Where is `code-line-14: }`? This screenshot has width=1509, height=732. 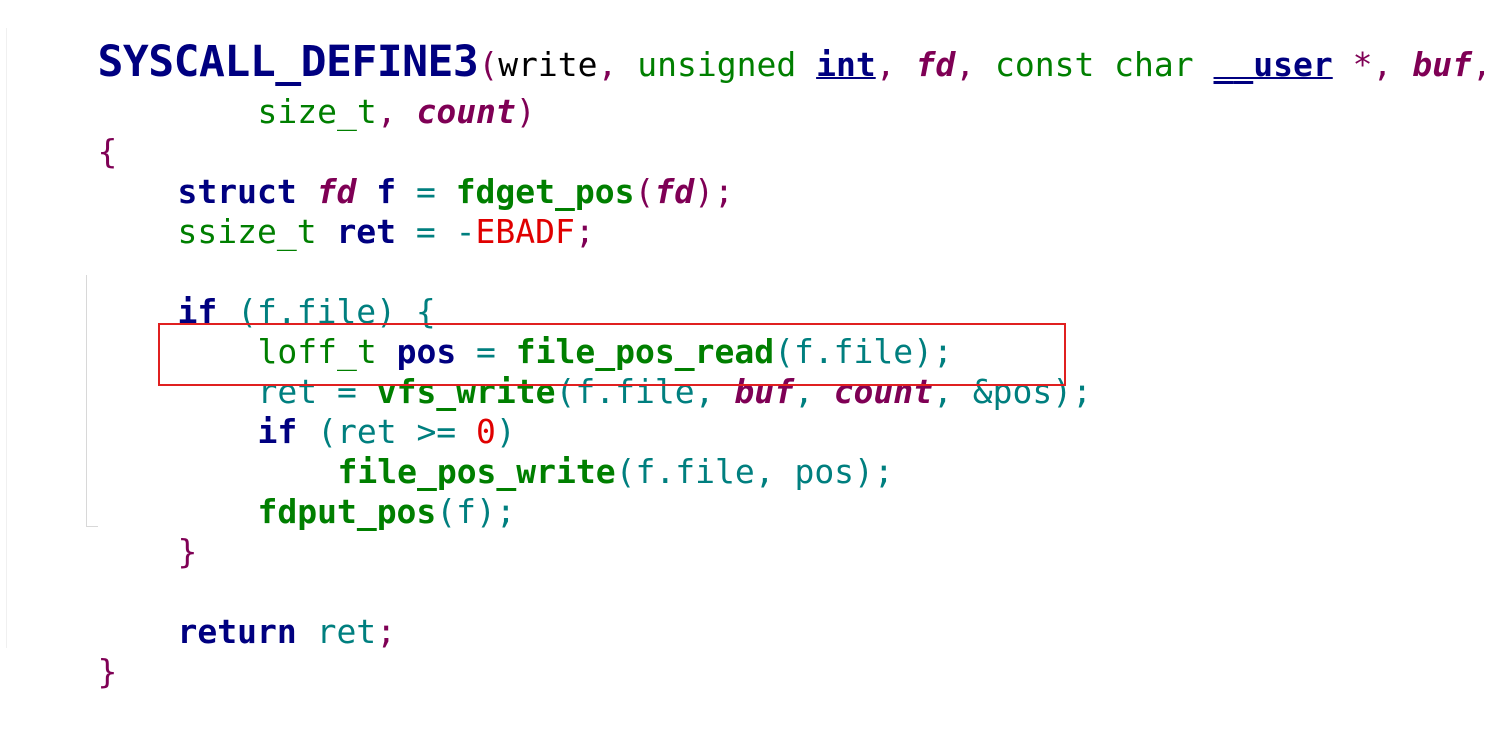 code-line-14: } is located at coordinates (67, 651).